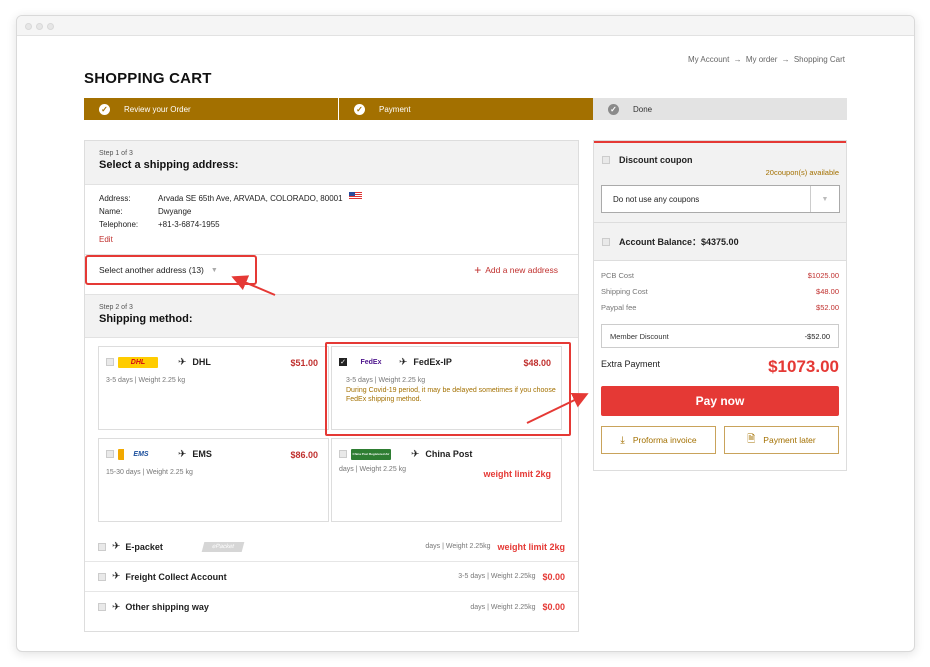 This screenshot has width=930, height=667. Describe the element at coordinates (410, 349) in the screenshot. I see `annotation-arrows` at that location.